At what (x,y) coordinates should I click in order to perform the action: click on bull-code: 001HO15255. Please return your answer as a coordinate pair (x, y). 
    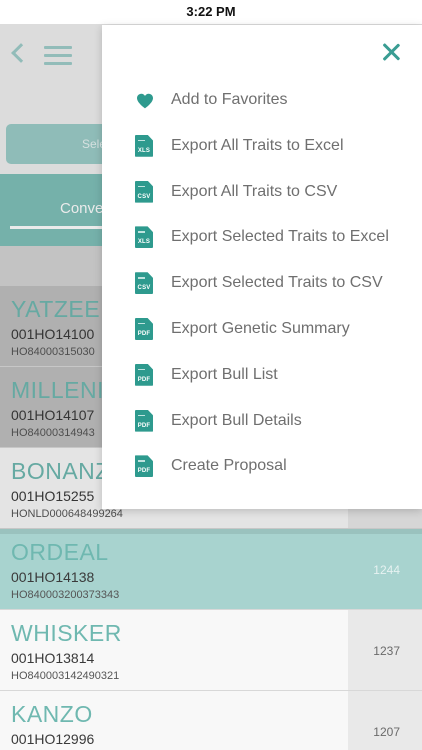
    Looking at the image, I should click on (53, 496).